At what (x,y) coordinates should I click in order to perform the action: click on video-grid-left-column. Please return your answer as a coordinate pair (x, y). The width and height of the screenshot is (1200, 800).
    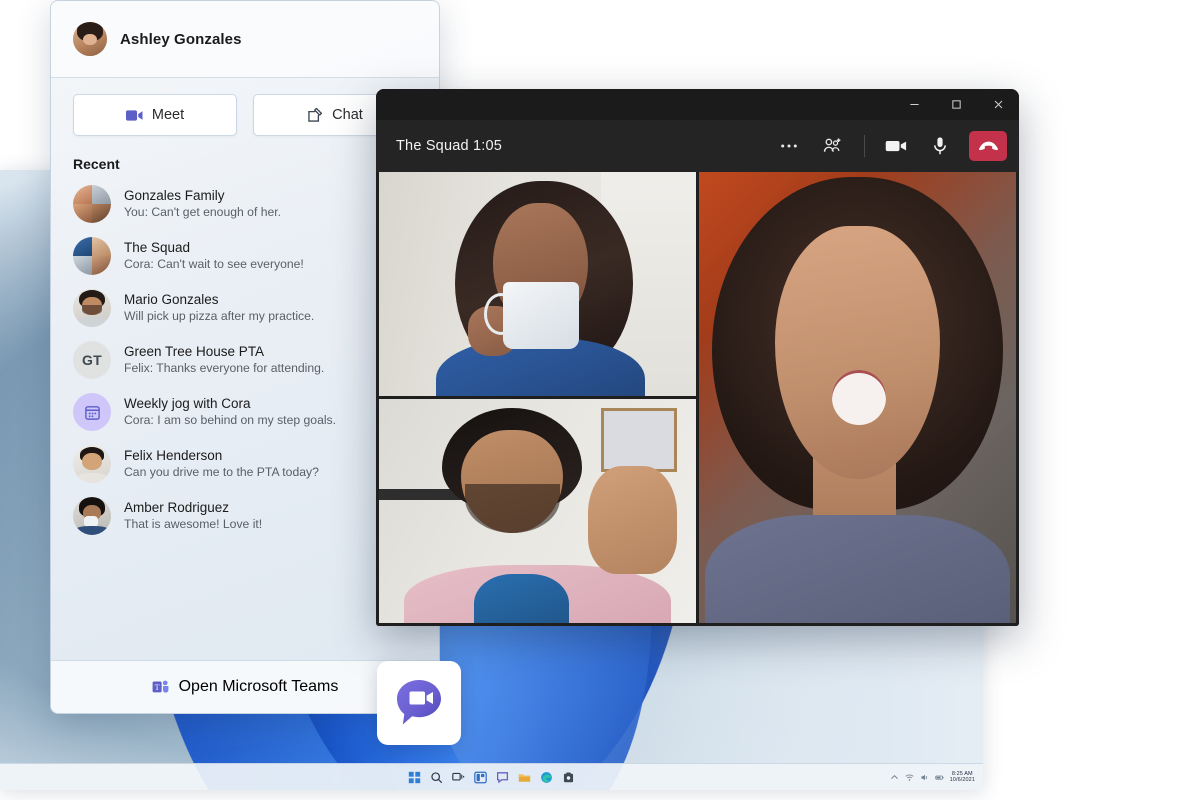
    Looking at the image, I should click on (537, 397).